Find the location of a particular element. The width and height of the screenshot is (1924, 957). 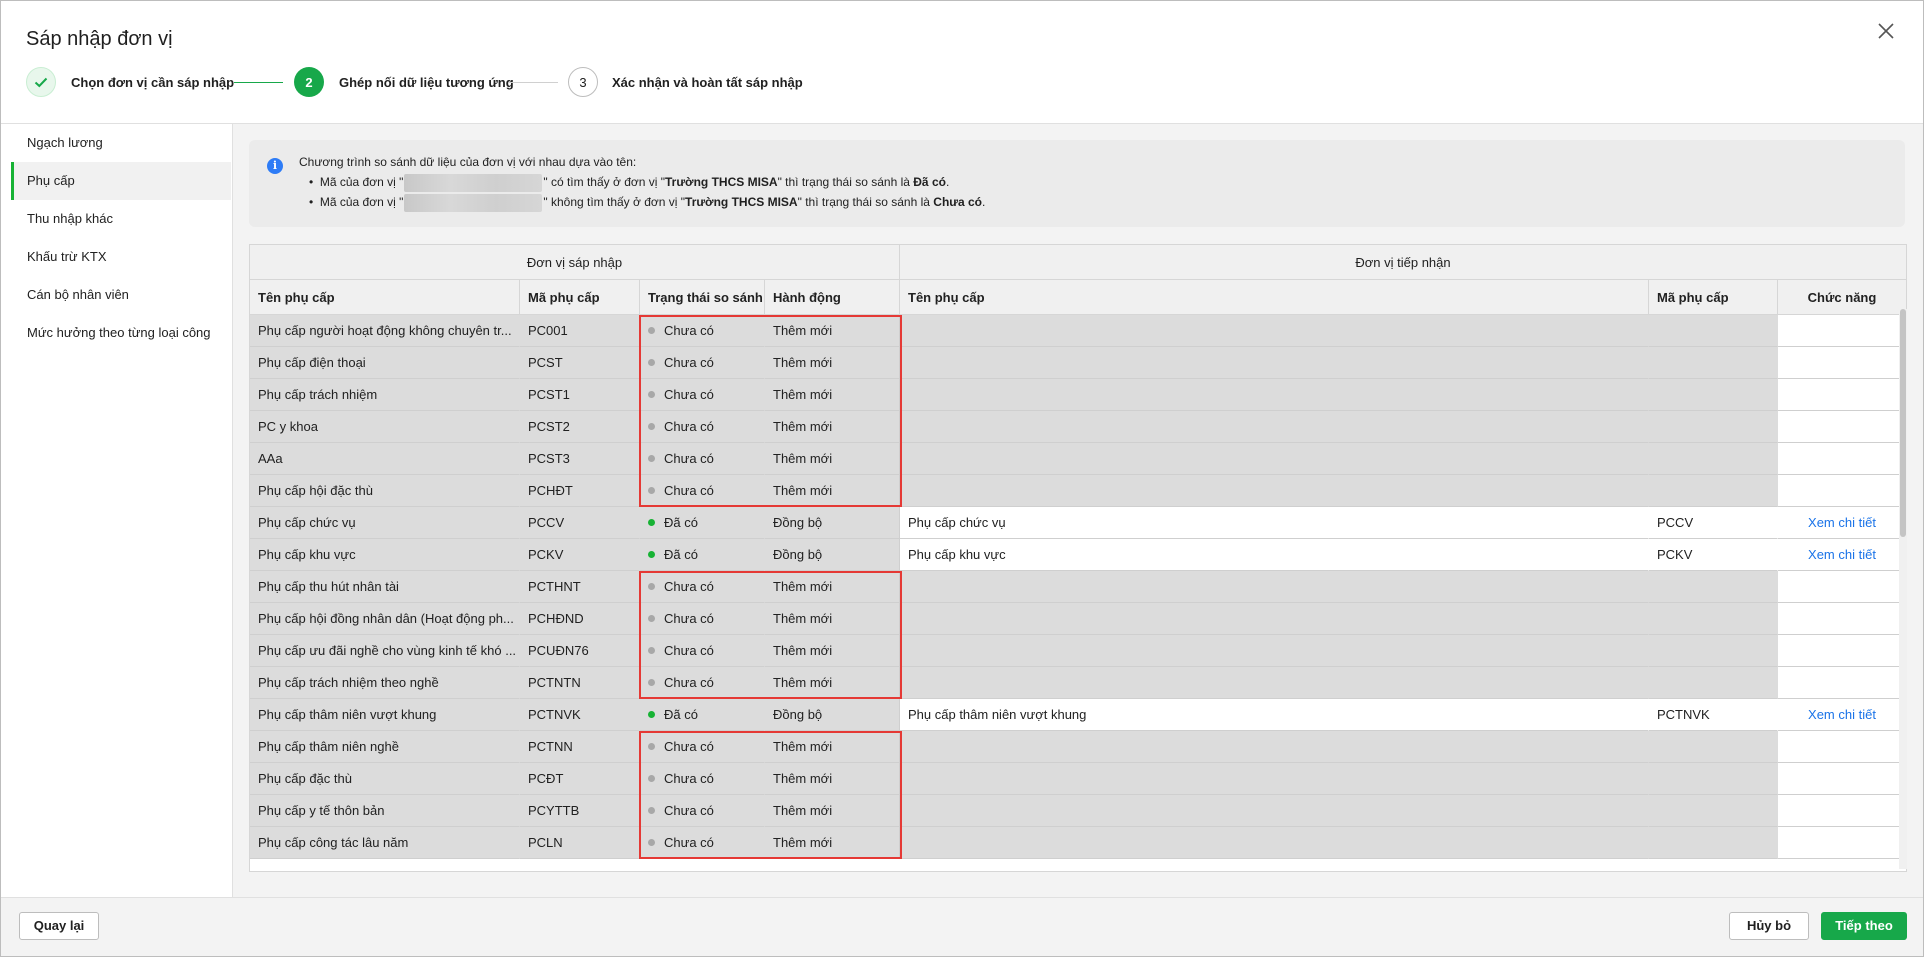

cell-src-name: PC y khoa is located at coordinates (385, 427).